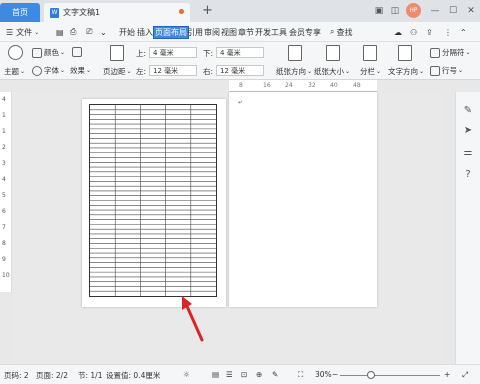 The image size is (480, 384). I want to click on breaks-label: 分隔符, so click(453, 52).